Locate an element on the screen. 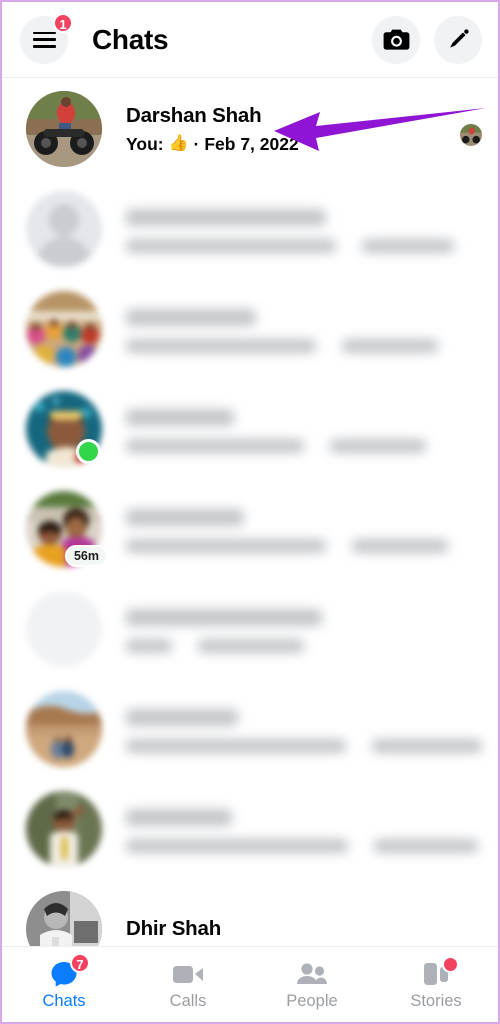  hamburger-menu-icon is located at coordinates (44, 39).